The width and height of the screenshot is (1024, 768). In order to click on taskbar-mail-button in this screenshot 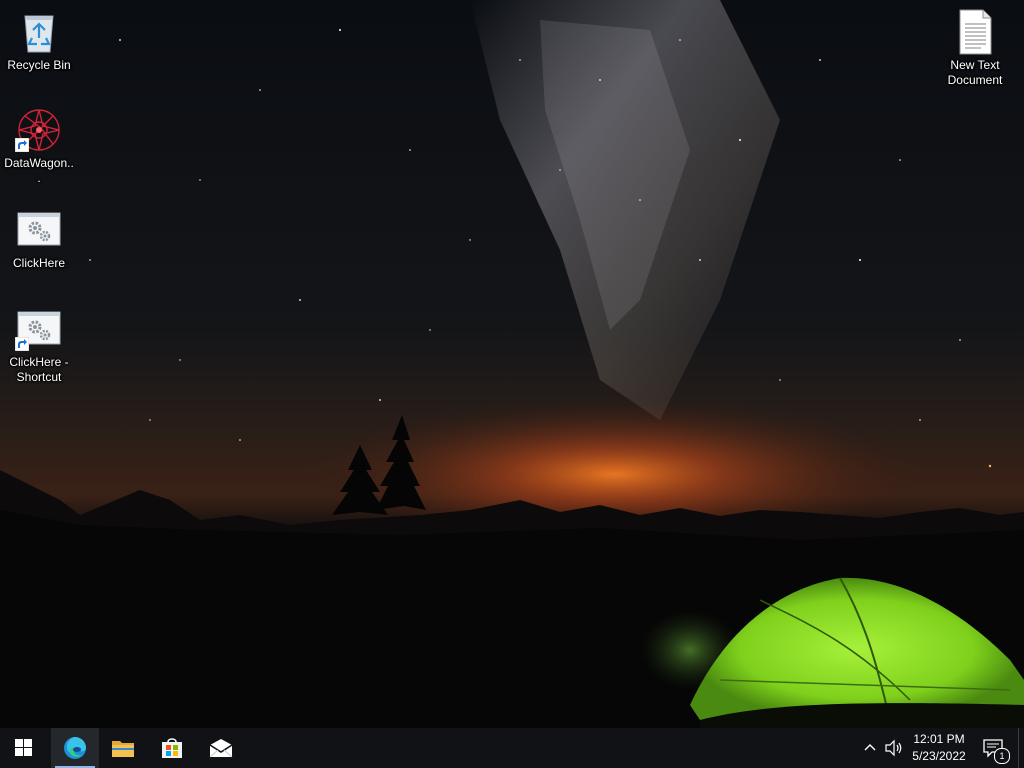, I will do `click(221, 748)`.